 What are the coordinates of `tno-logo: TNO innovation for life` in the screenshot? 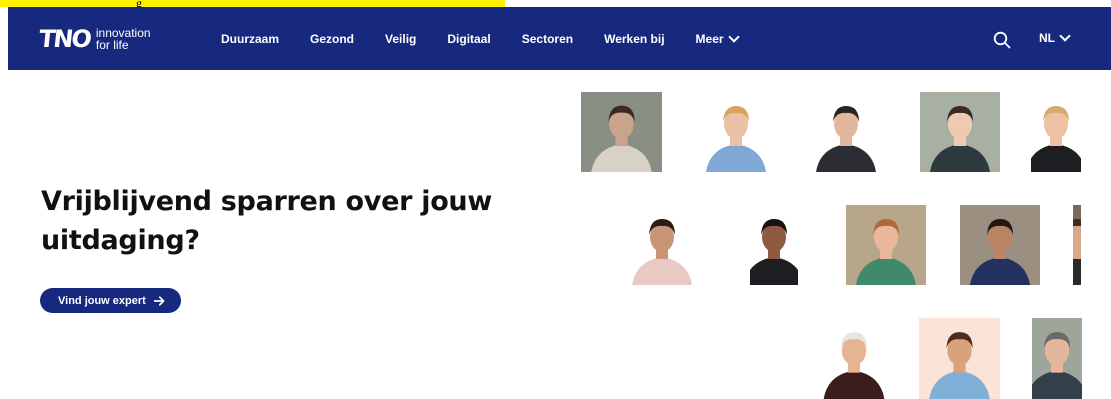 It's located at (97, 39).